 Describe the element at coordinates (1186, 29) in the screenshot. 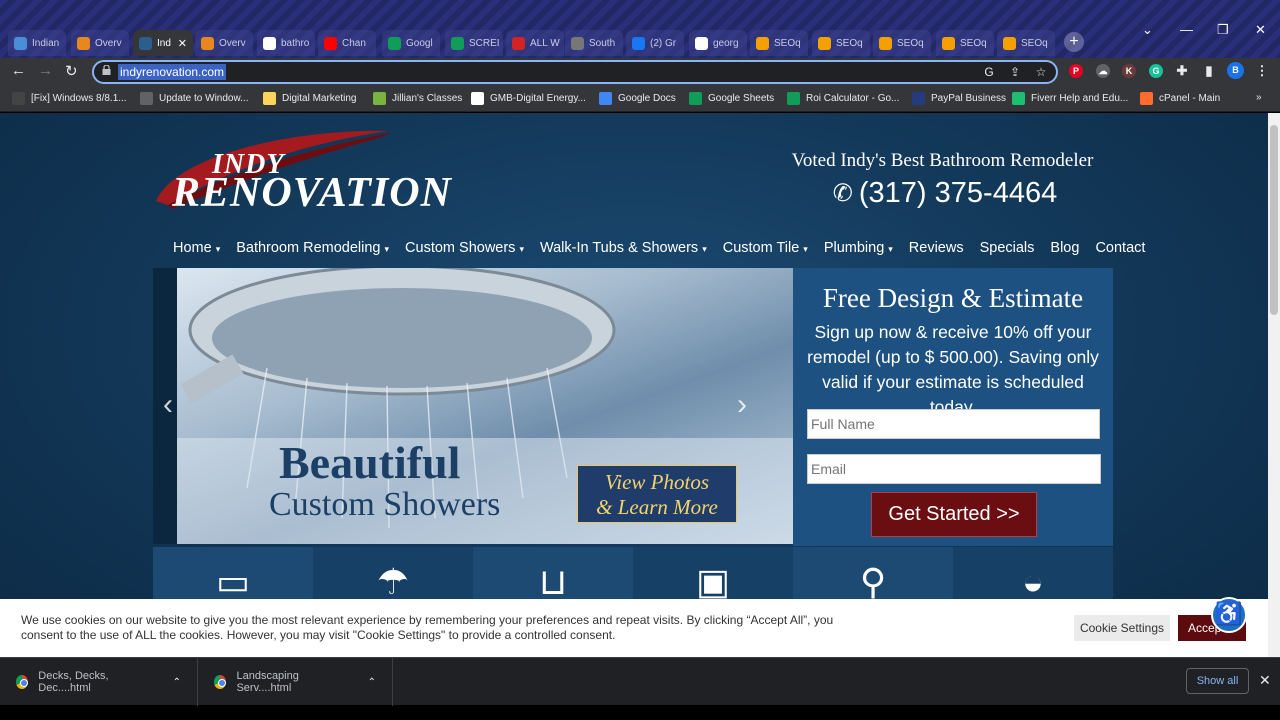

I see `minimize-icon: —` at that location.